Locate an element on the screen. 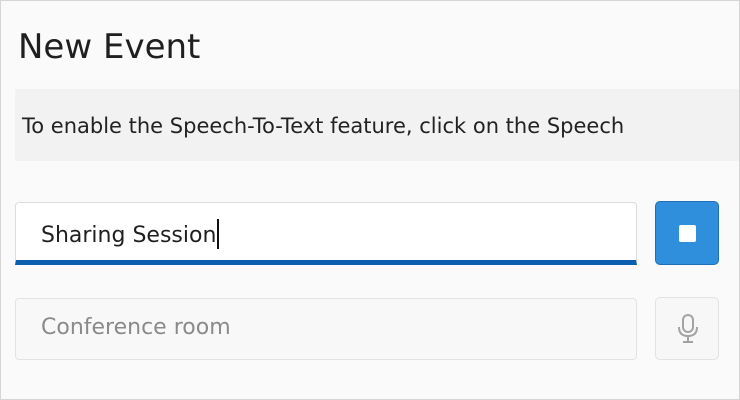 The height and width of the screenshot is (400, 740). microphone-button is located at coordinates (687, 328).